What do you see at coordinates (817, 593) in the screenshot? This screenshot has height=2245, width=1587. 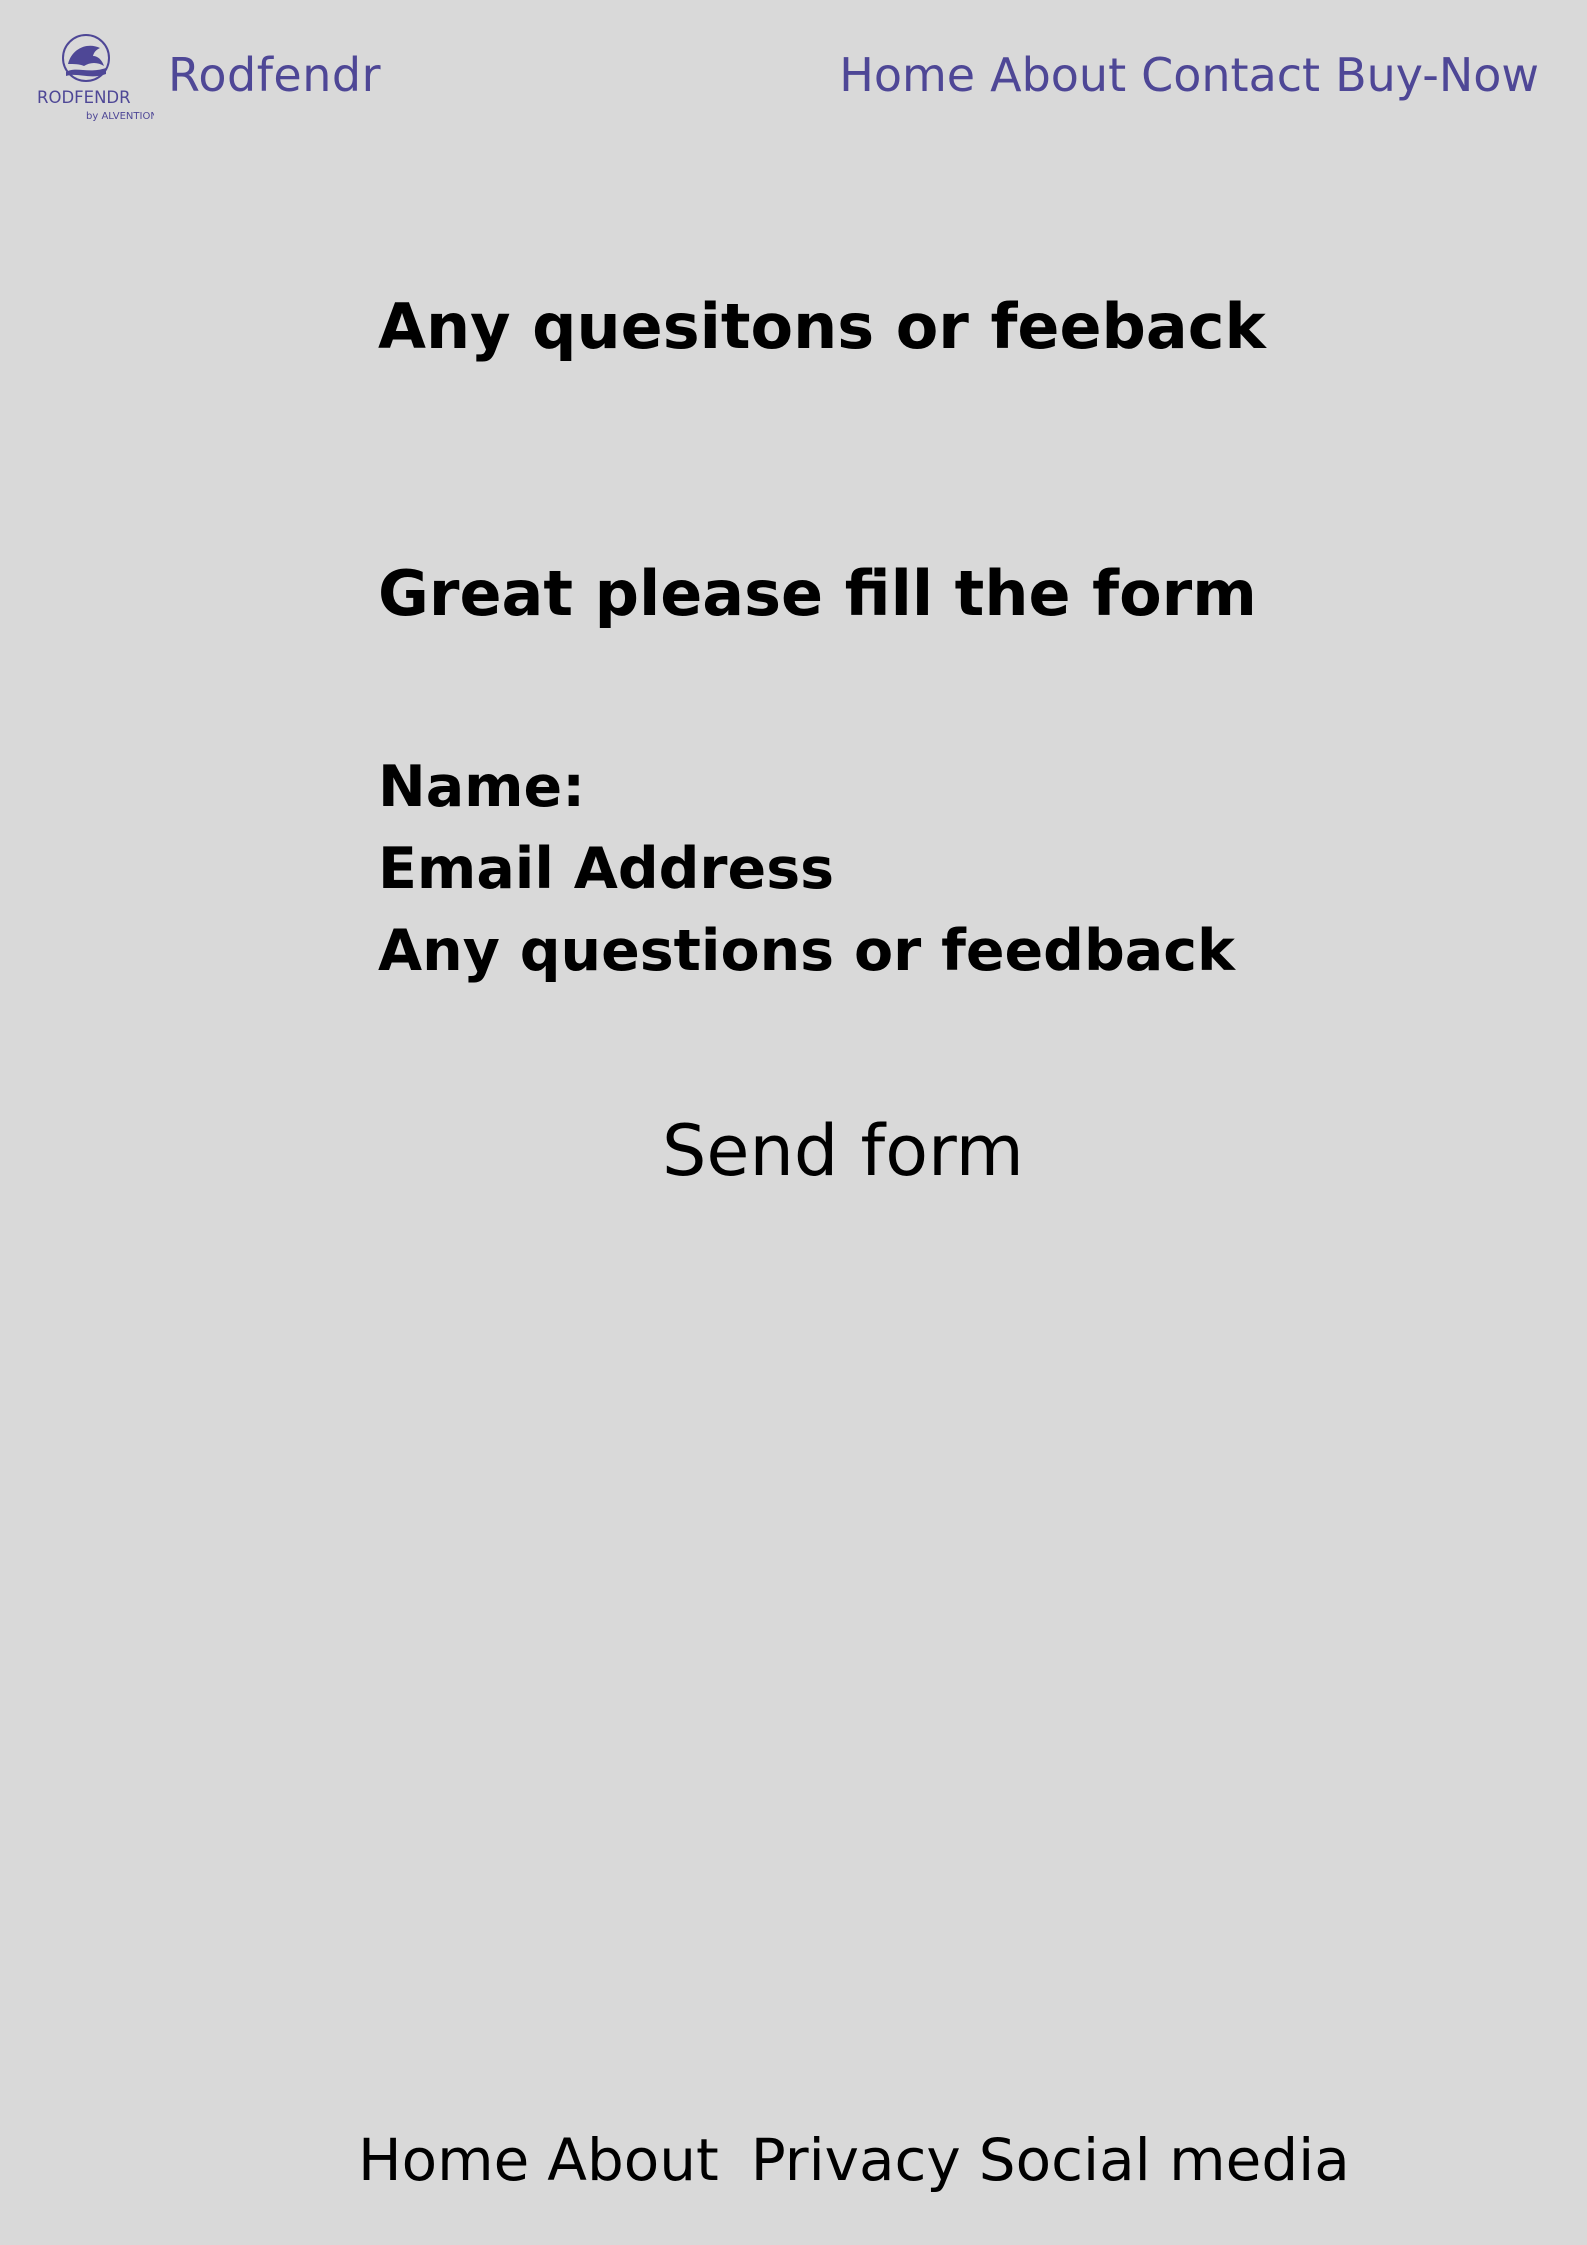 I see `form-intro-heading: Great please fill the form` at bounding box center [817, 593].